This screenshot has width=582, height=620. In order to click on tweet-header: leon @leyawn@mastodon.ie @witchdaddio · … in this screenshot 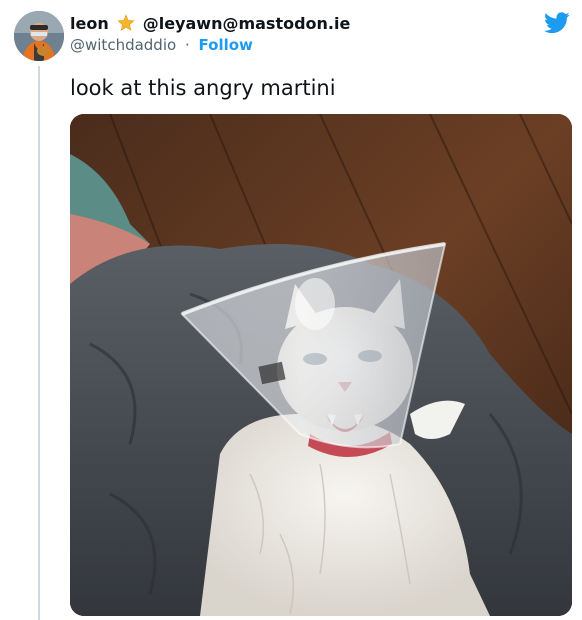, I will do `click(296, 33)`.